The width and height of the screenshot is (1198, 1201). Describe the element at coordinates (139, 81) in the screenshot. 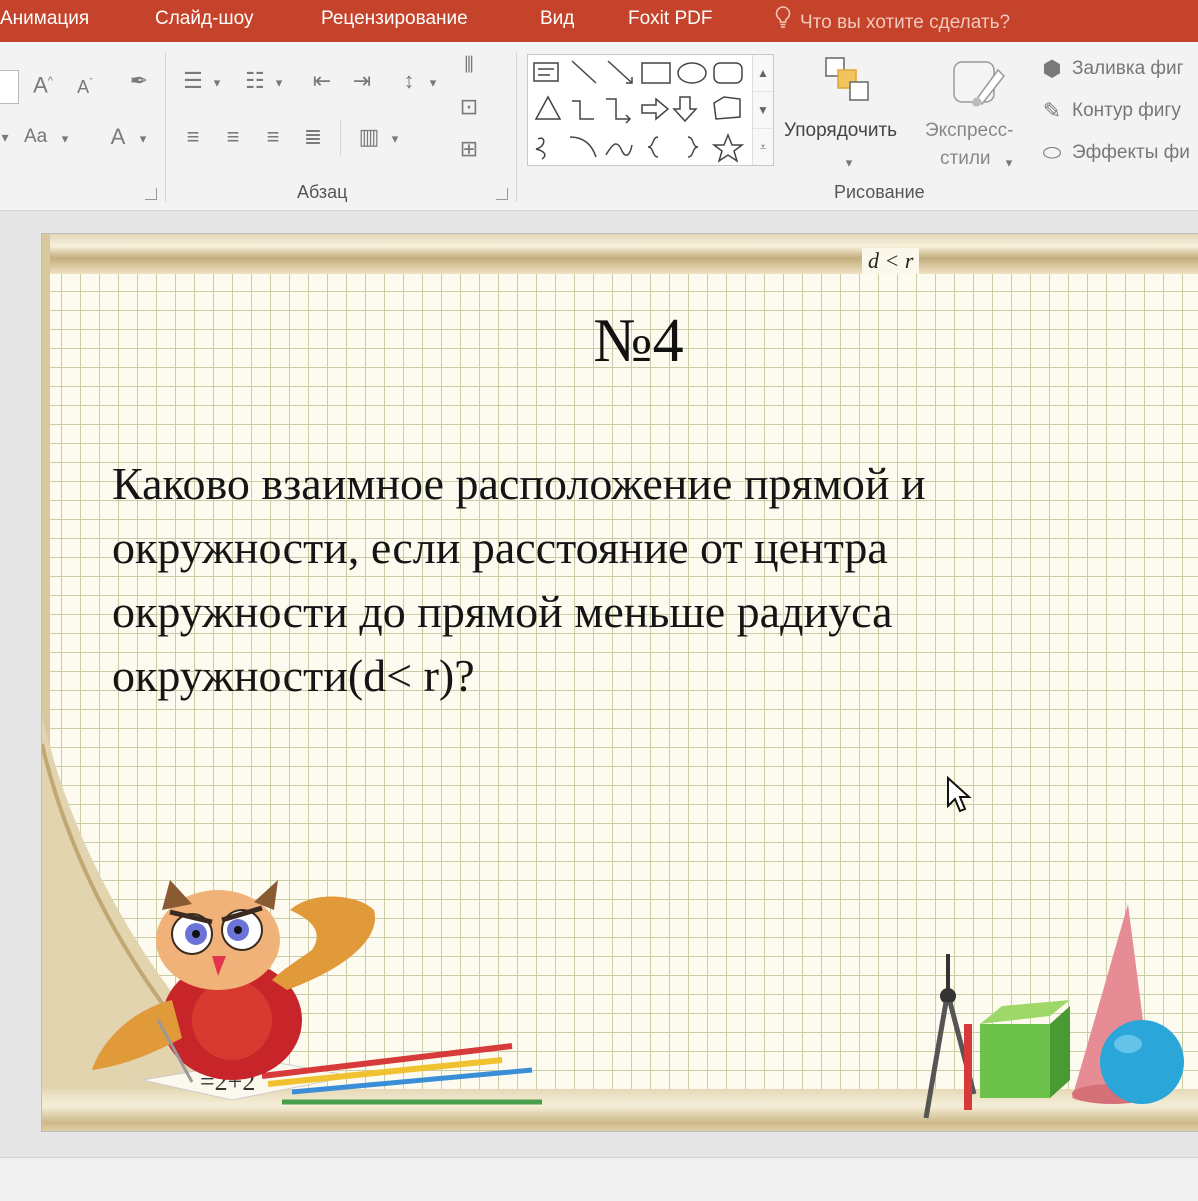

I see `clear-formatting-icon: ✒` at that location.